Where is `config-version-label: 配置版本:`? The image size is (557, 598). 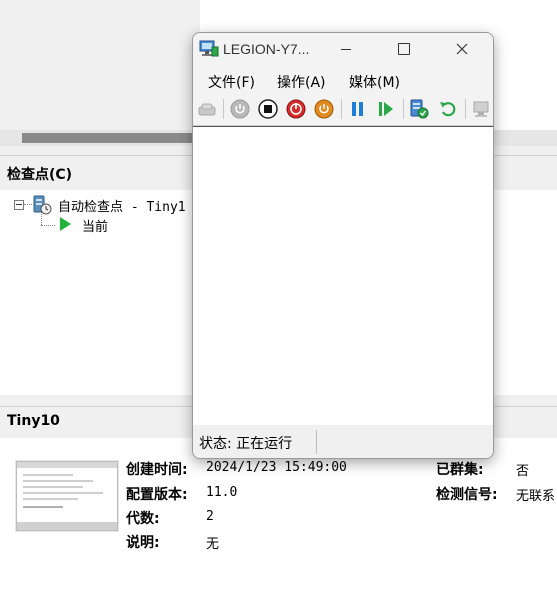 config-version-label: 配置版本: is located at coordinates (157, 495).